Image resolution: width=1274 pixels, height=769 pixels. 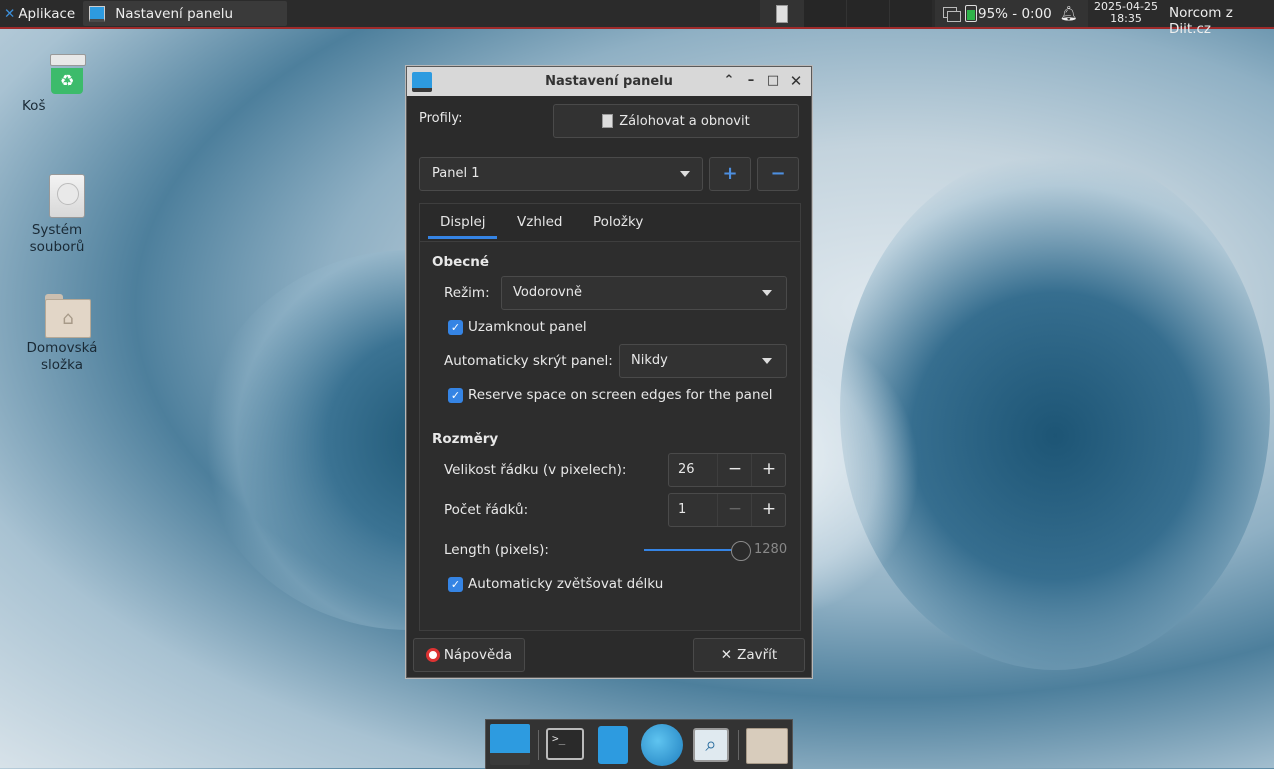 I want to click on taskbar-item-label: Nastavení panelu, so click(x=174, y=13).